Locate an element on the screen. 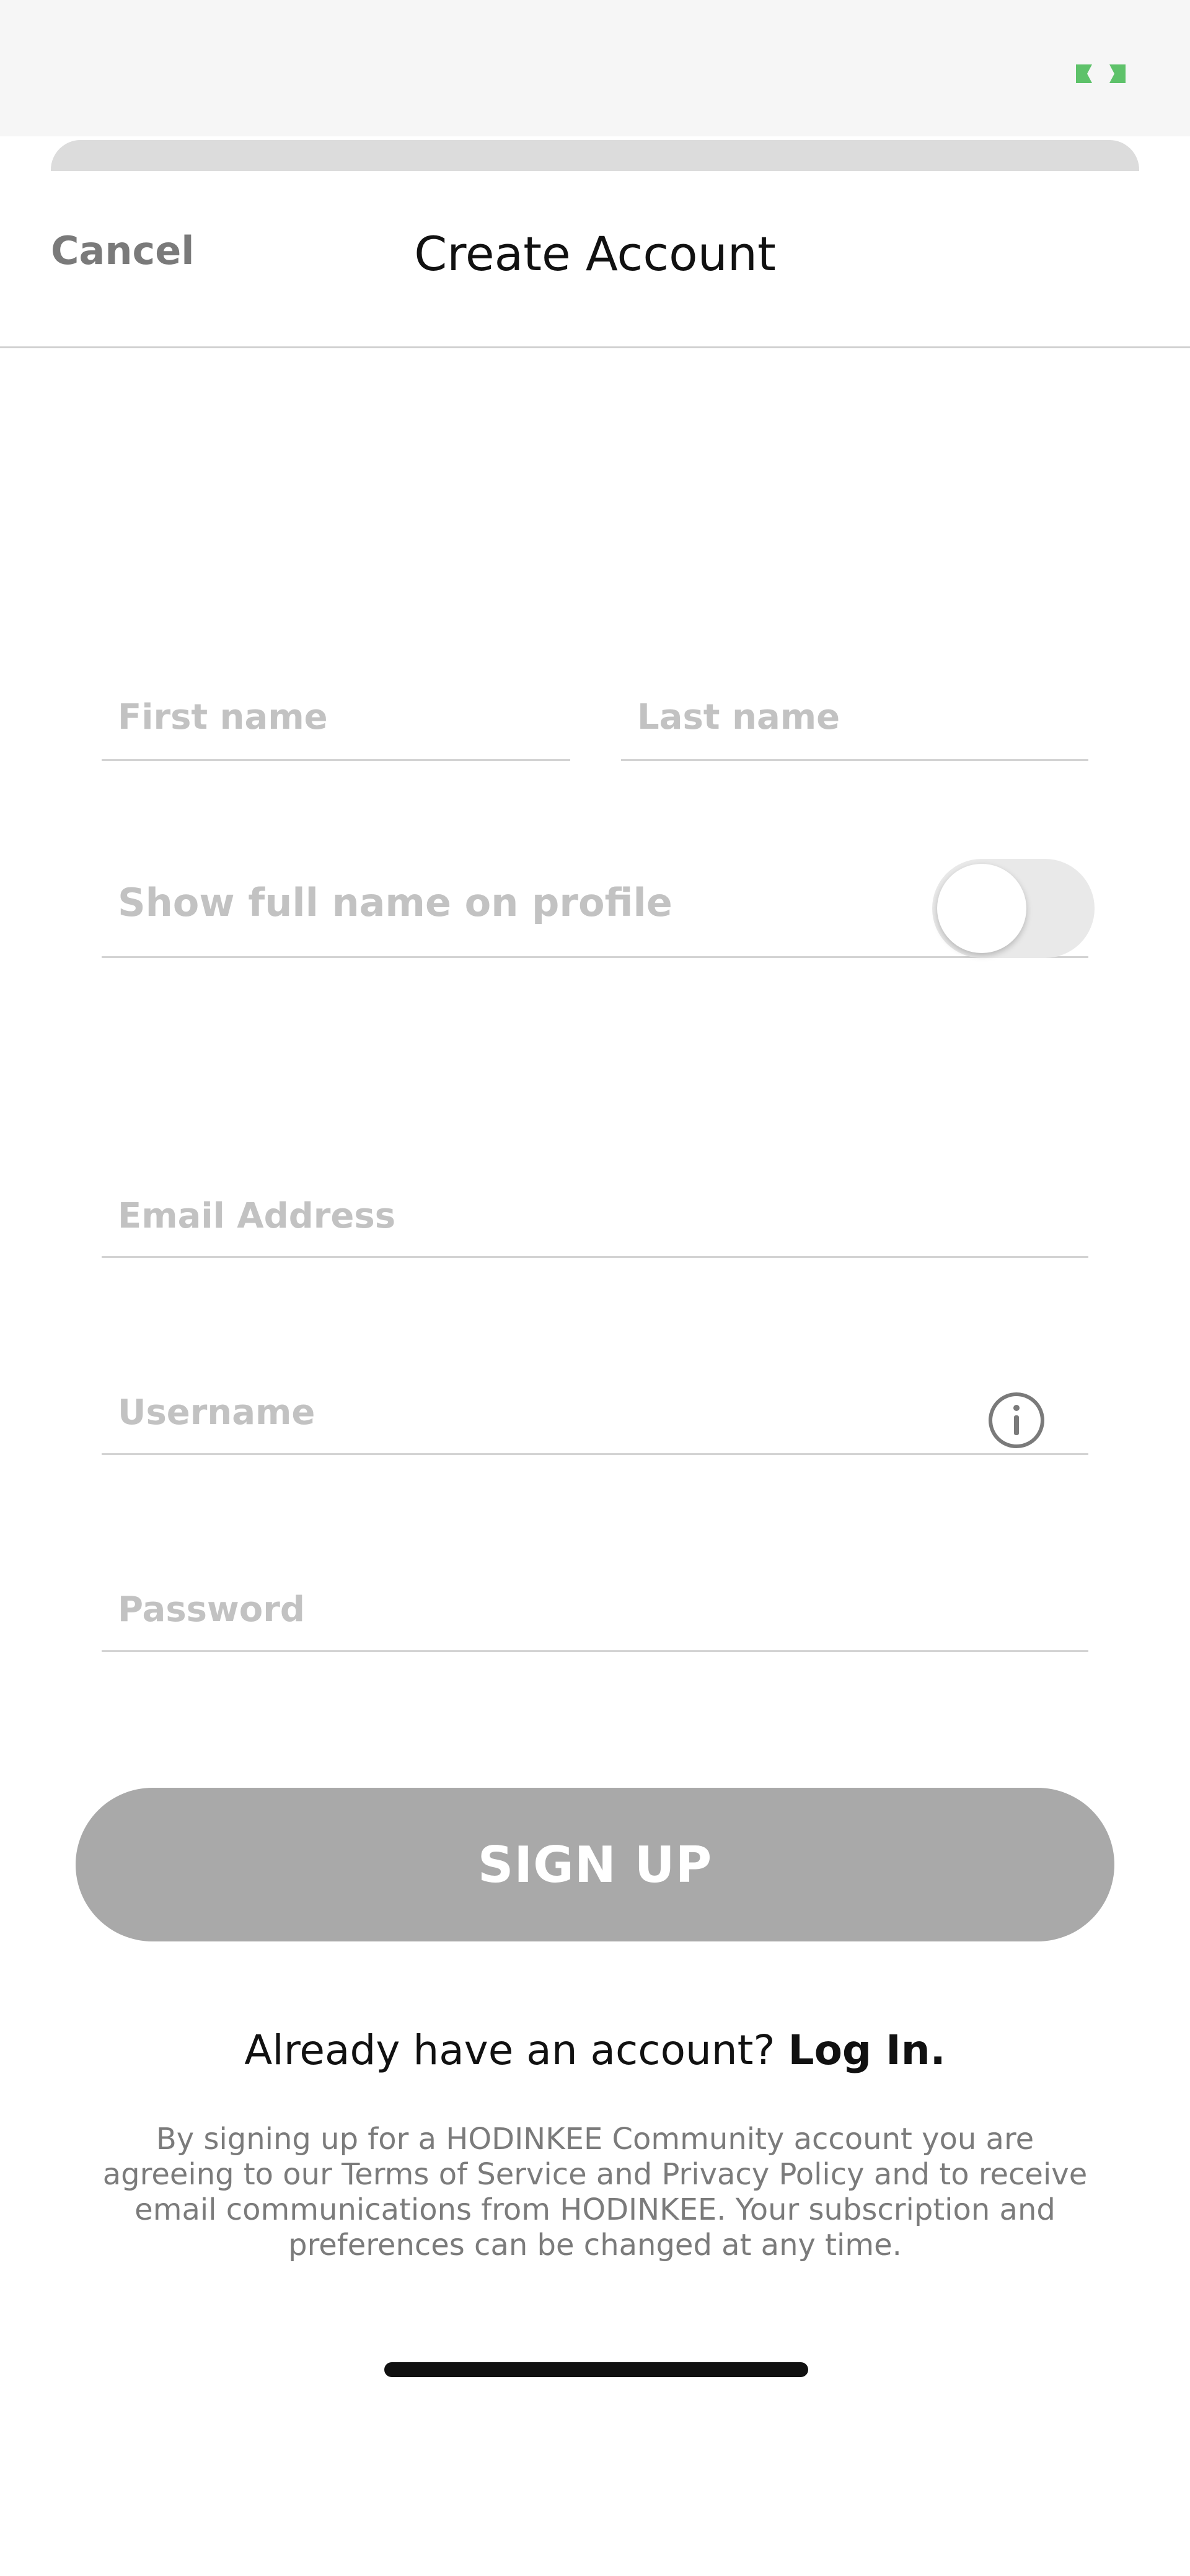 The image size is (1190, 2576). email-field is located at coordinates (595, 1217).